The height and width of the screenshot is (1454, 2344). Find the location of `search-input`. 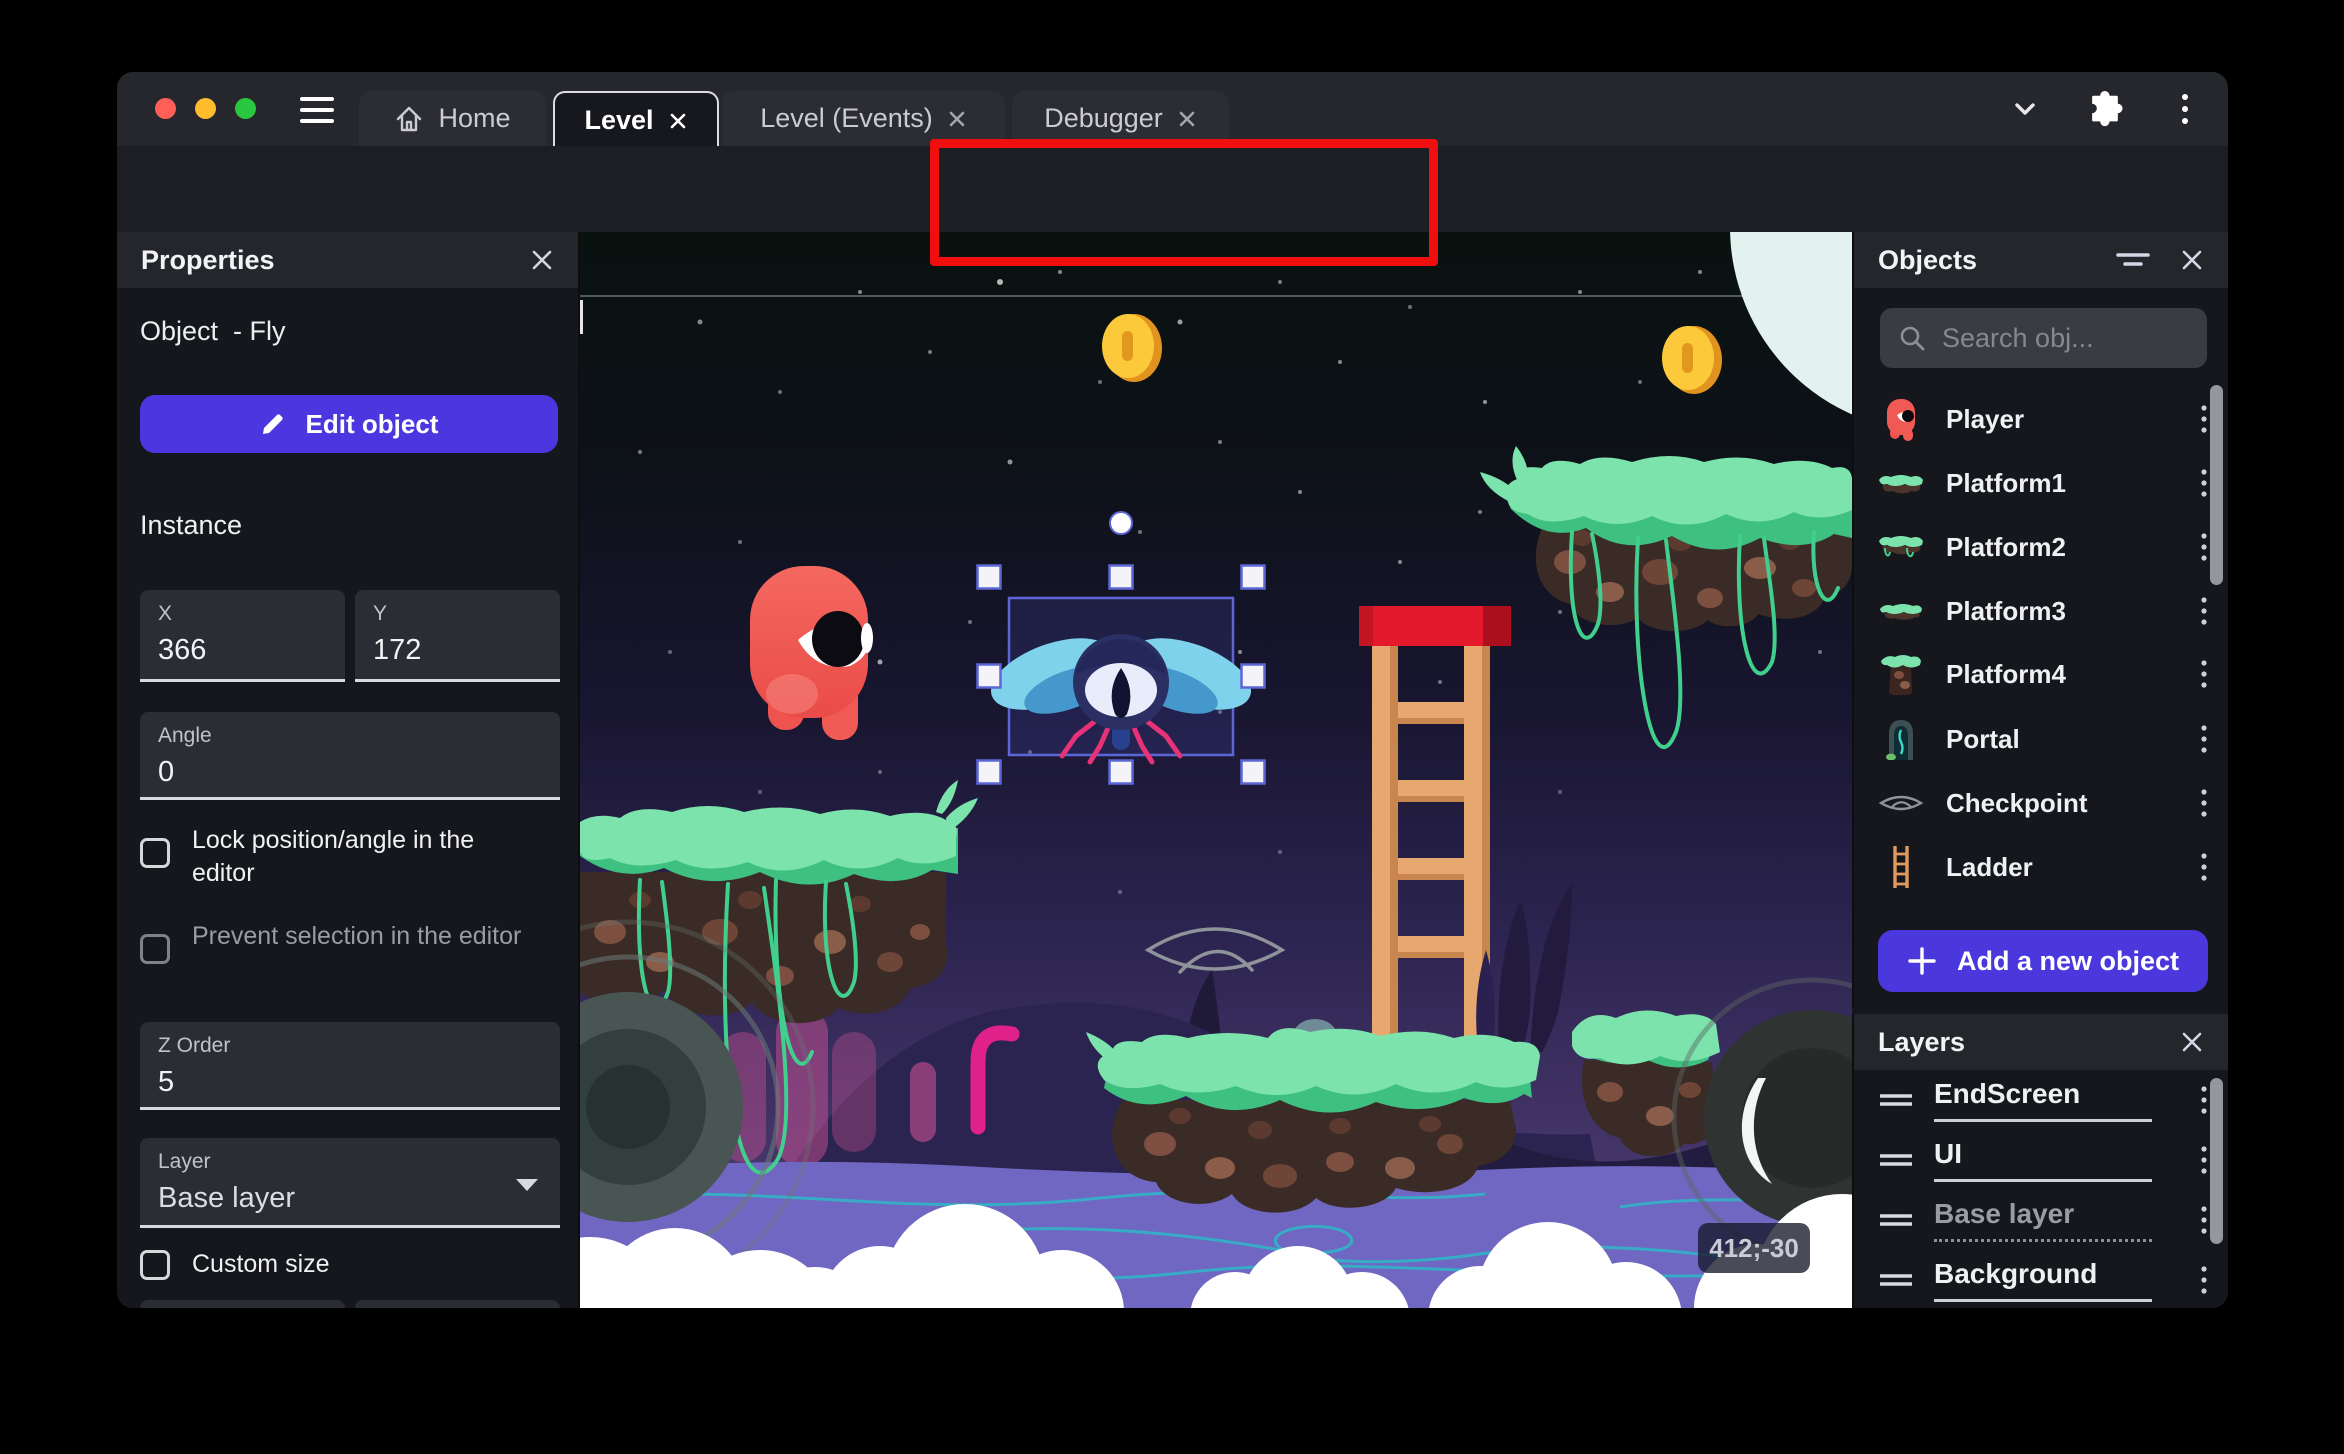

search-input is located at coordinates (2064, 338).